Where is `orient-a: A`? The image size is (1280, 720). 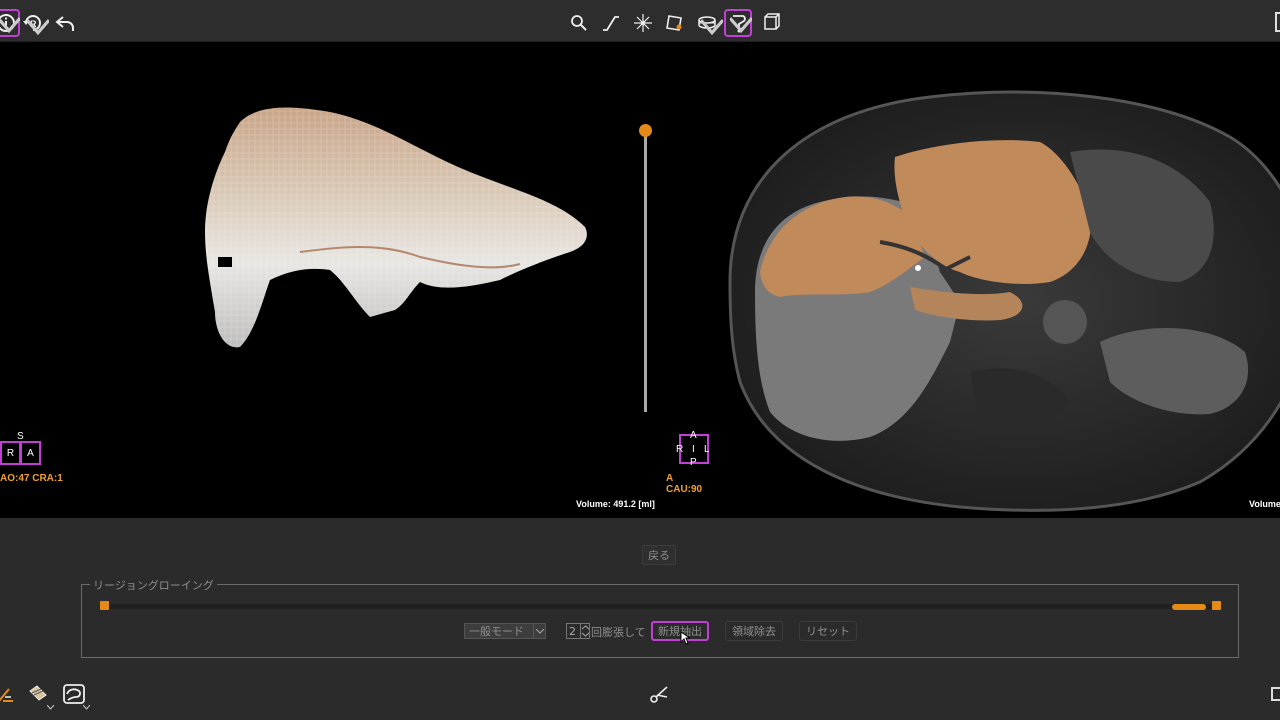
orient-a: A is located at coordinates (693, 435).